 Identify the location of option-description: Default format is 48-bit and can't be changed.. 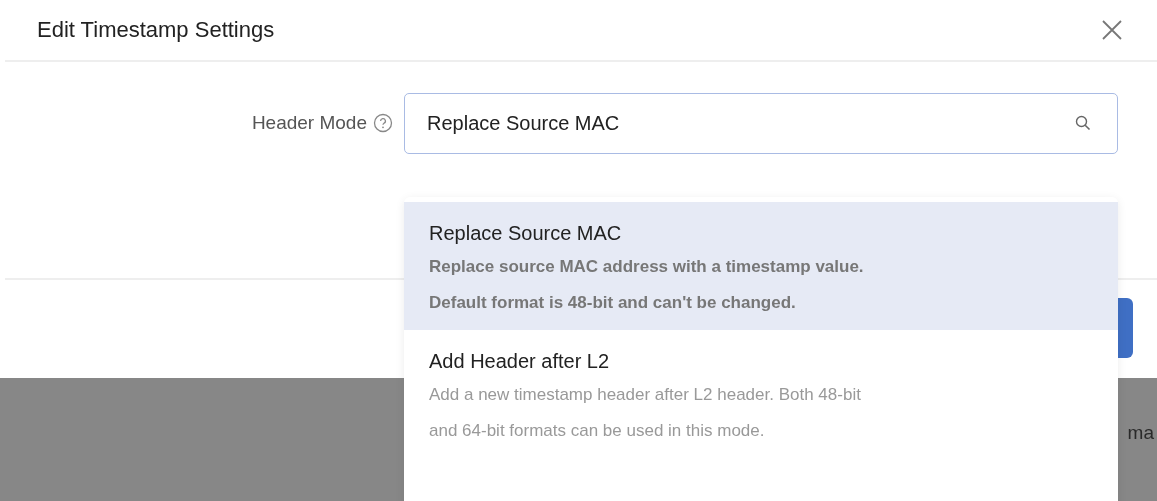
(613, 303).